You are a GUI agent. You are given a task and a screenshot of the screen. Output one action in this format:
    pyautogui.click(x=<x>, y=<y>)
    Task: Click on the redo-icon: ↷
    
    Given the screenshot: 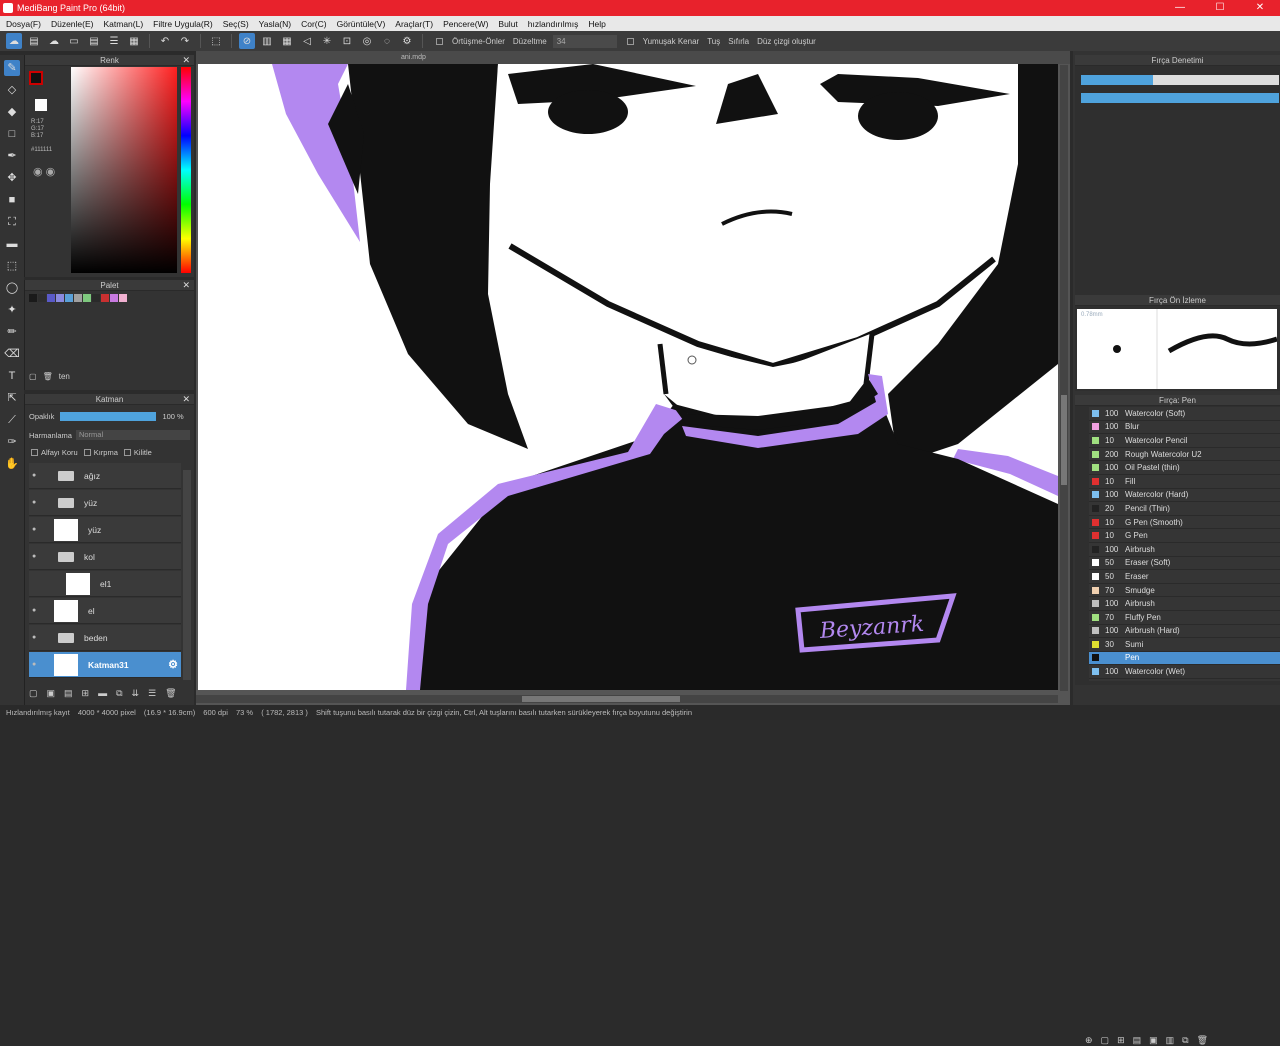 What is the action you would take?
    pyautogui.click(x=185, y=41)
    